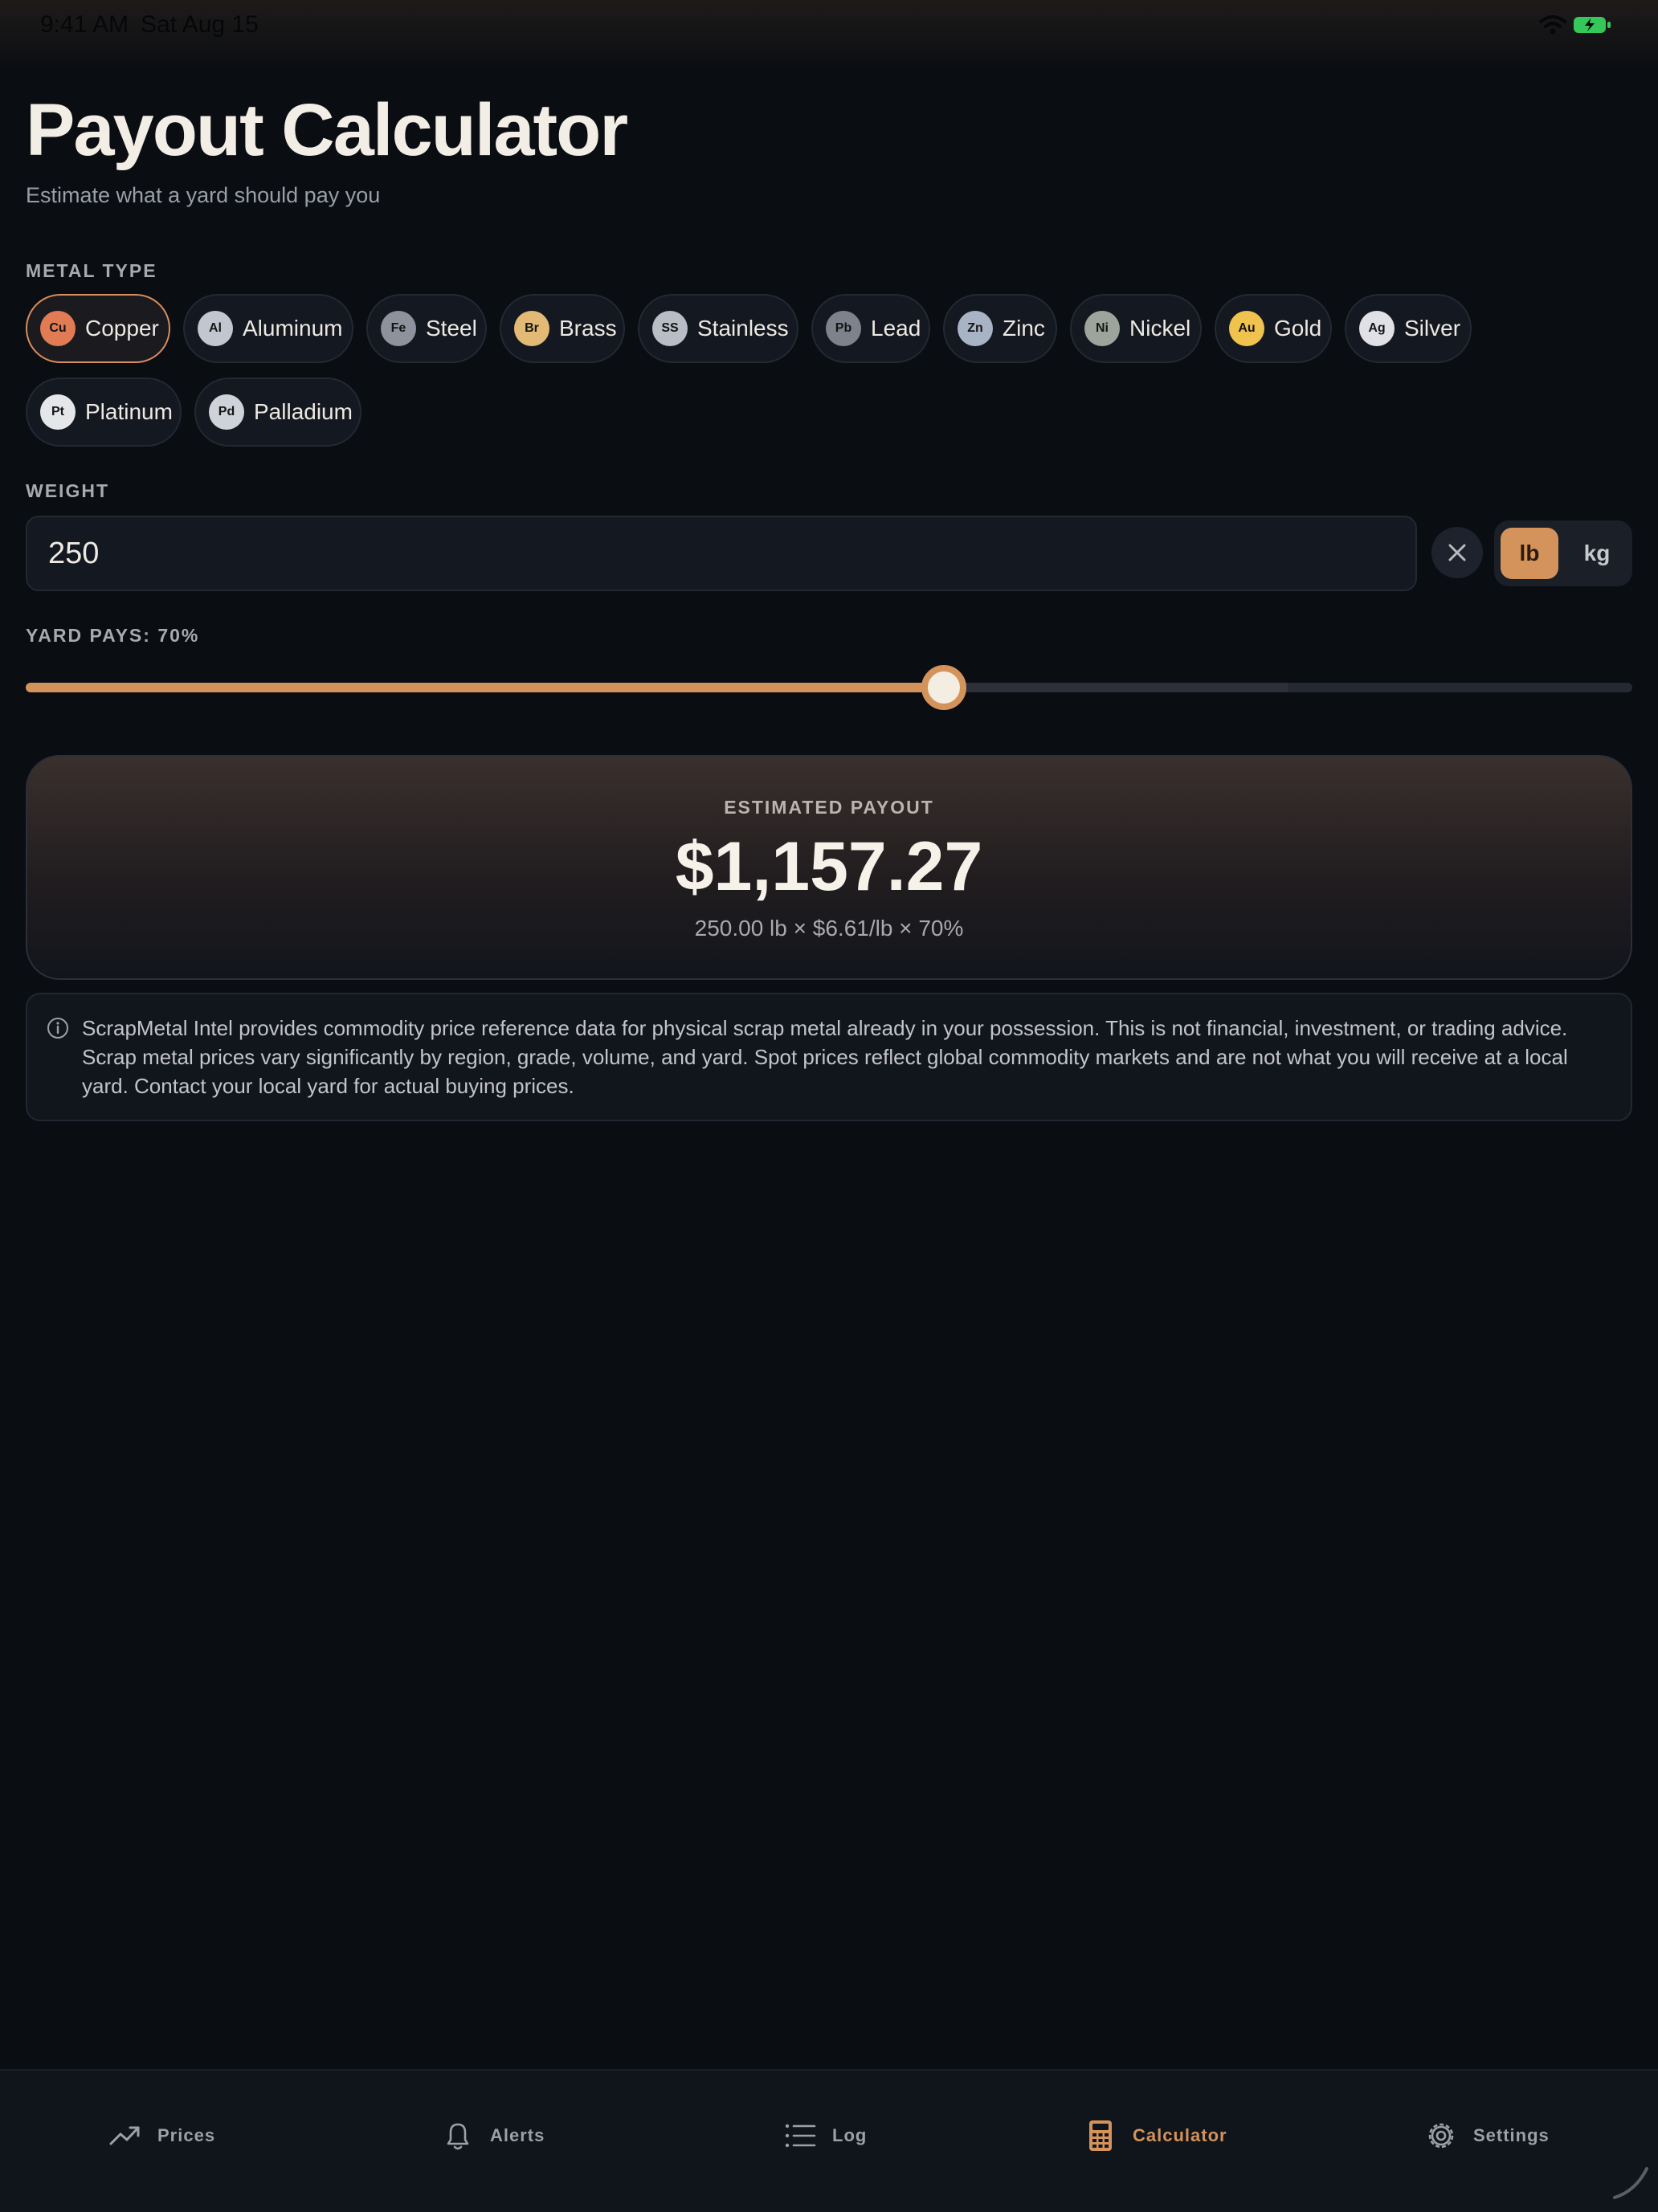 Image resolution: width=1658 pixels, height=2212 pixels. I want to click on metal-chip-platinum: Pt Platinum, so click(104, 412).